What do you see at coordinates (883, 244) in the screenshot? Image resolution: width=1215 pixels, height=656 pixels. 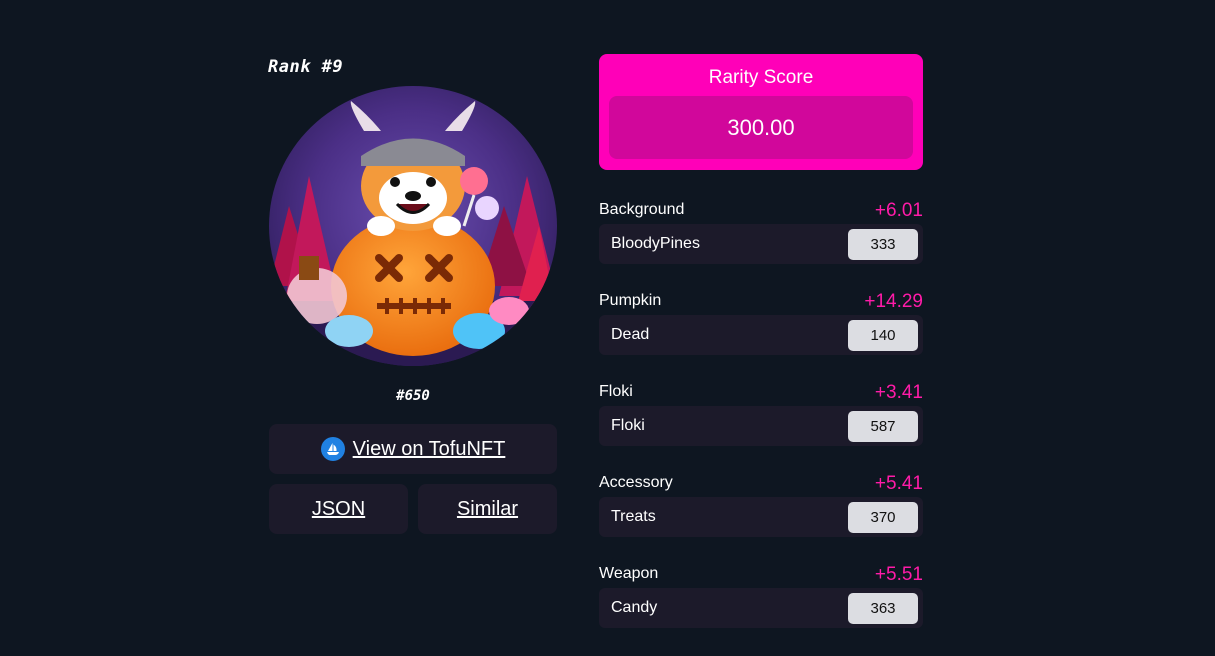 I see `trait-count-badge: 333` at bounding box center [883, 244].